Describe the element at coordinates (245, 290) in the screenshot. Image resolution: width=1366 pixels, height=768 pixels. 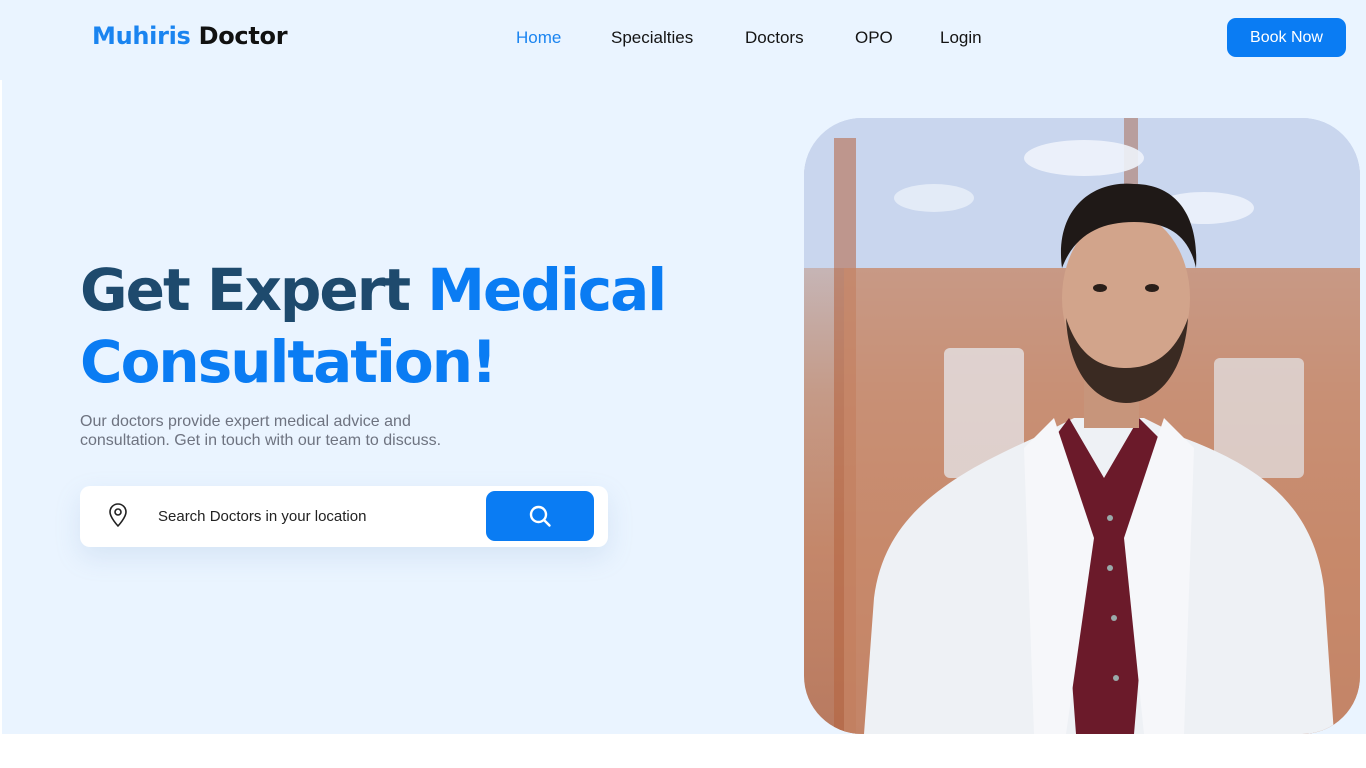
I see `headline-dark-text: Get Expert` at that location.